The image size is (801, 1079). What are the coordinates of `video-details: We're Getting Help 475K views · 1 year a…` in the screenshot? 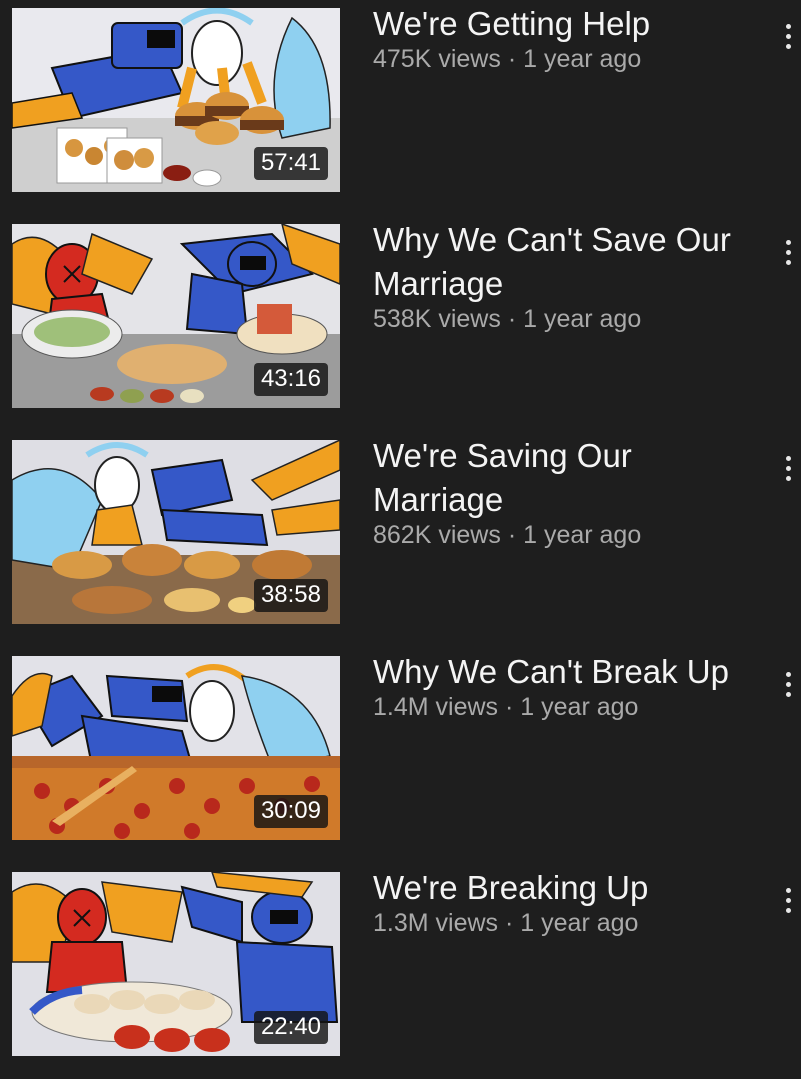 It's located at (568, 38).